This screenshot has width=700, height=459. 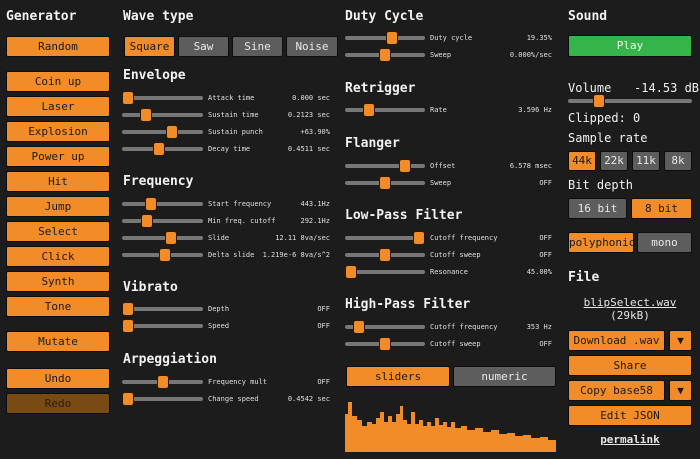 What do you see at coordinates (162, 132) in the screenshot?
I see `envelope-sustain-punch-slider` at bounding box center [162, 132].